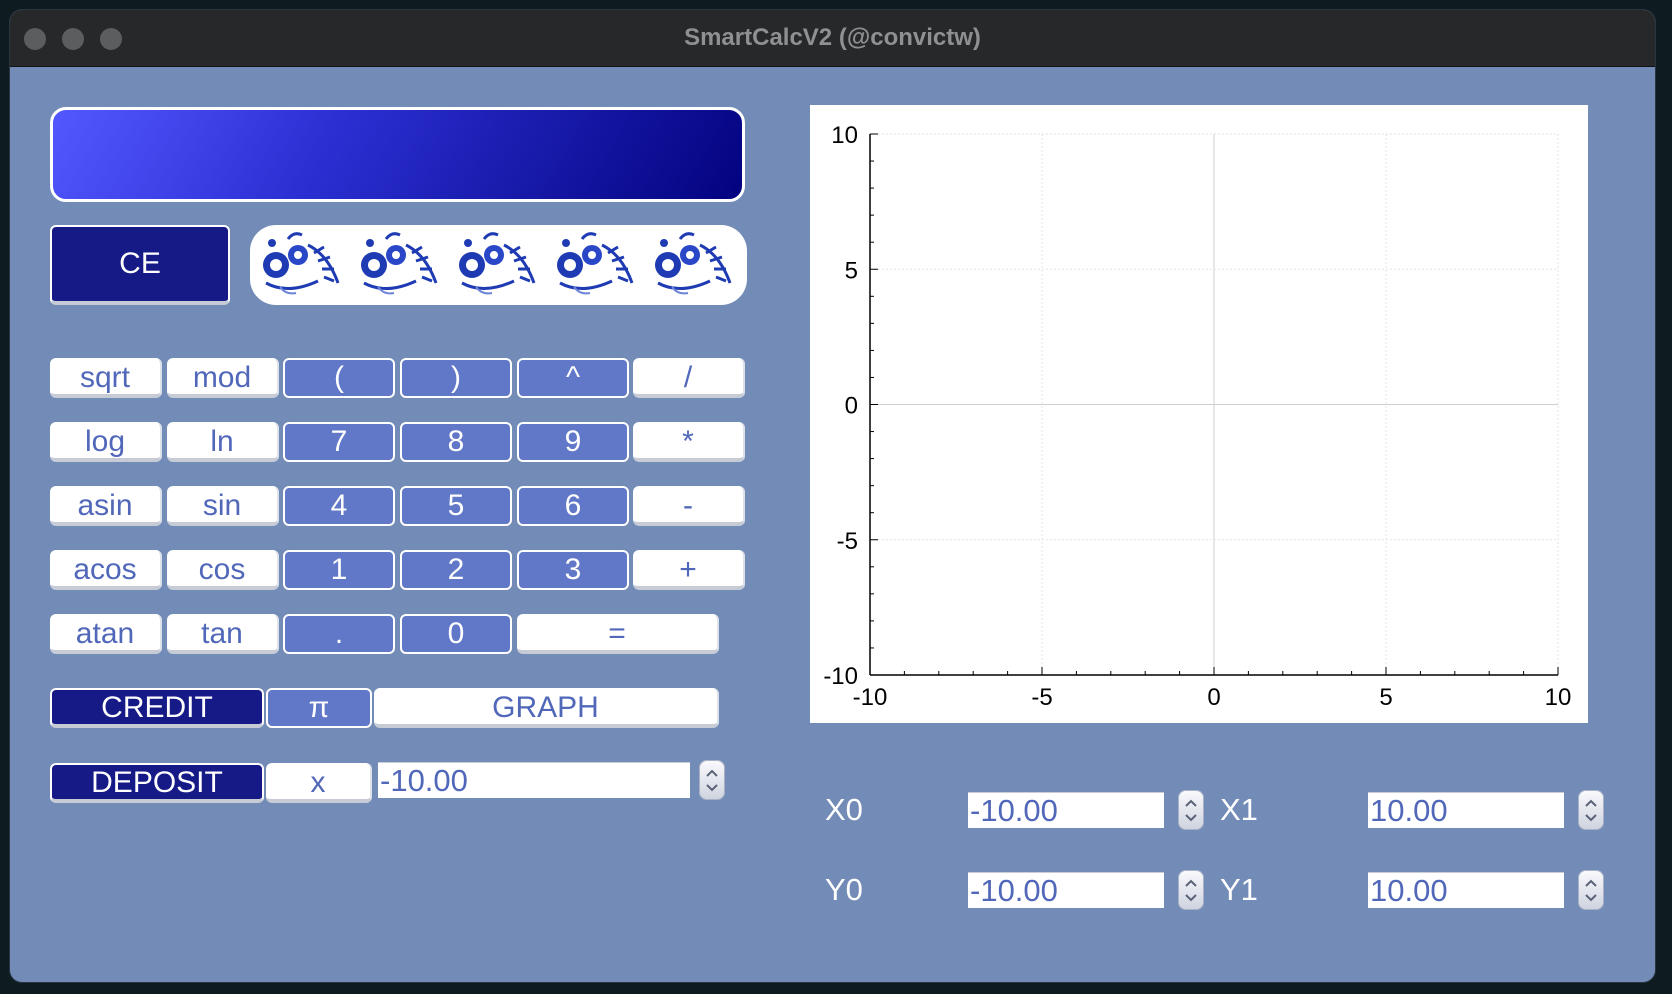 This screenshot has width=1672, height=994. Describe the element at coordinates (534, 780) in the screenshot. I see `x-value-input: -10.00` at that location.